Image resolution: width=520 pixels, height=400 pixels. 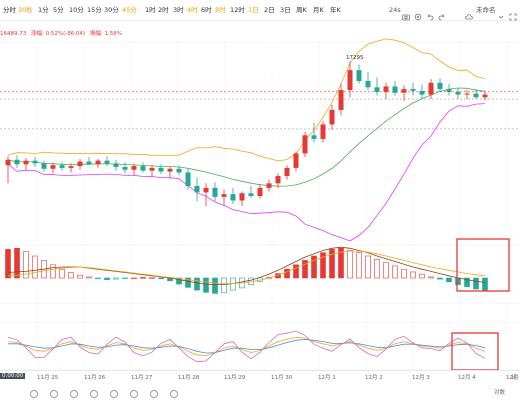 I want to click on macd-pane, so click(x=246, y=270).